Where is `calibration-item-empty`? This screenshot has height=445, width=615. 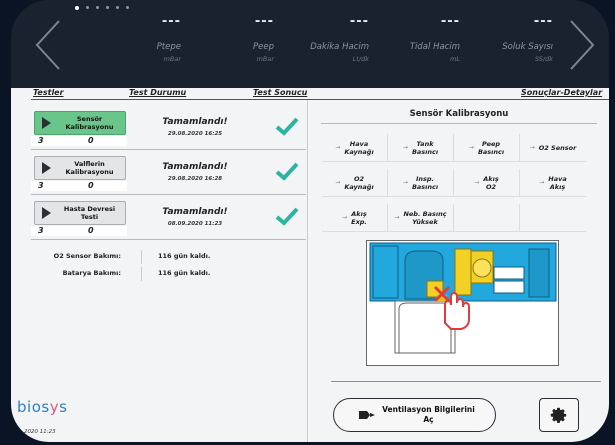
calibration-item-empty is located at coordinates (487, 218).